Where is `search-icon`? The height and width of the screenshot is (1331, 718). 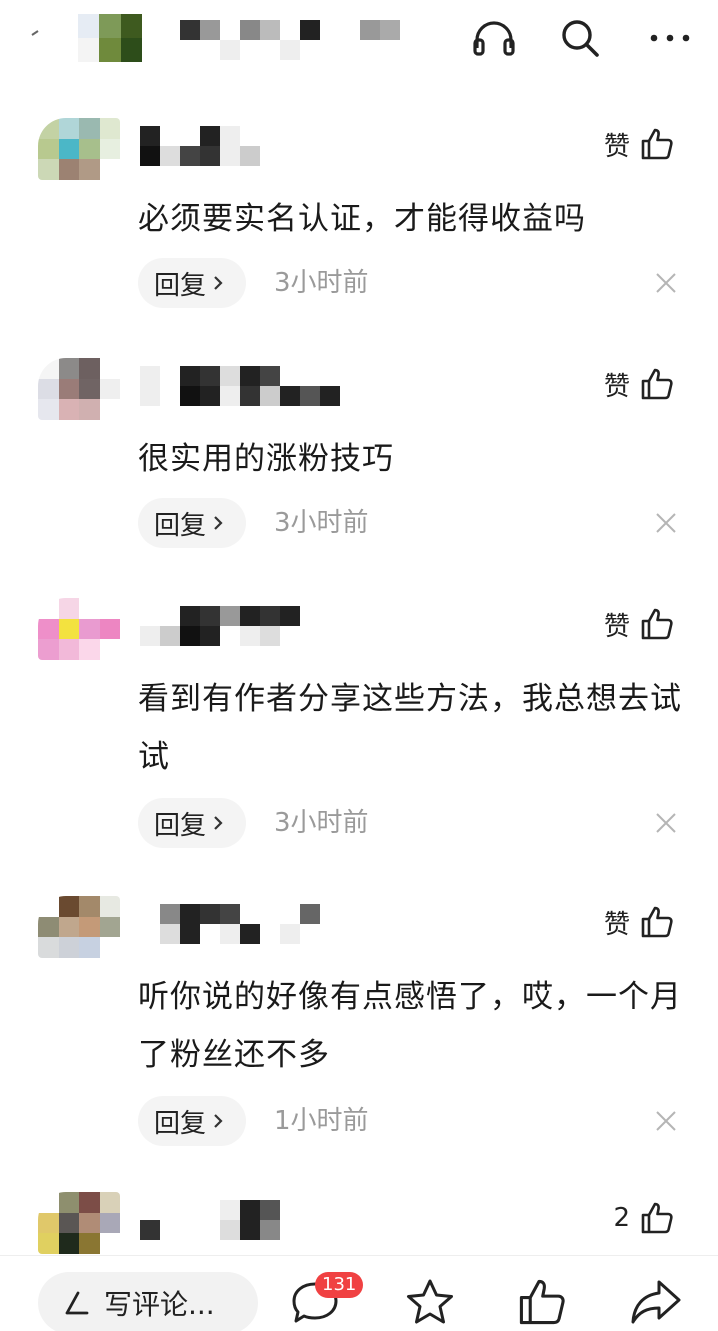
search-icon is located at coordinates (580, 38).